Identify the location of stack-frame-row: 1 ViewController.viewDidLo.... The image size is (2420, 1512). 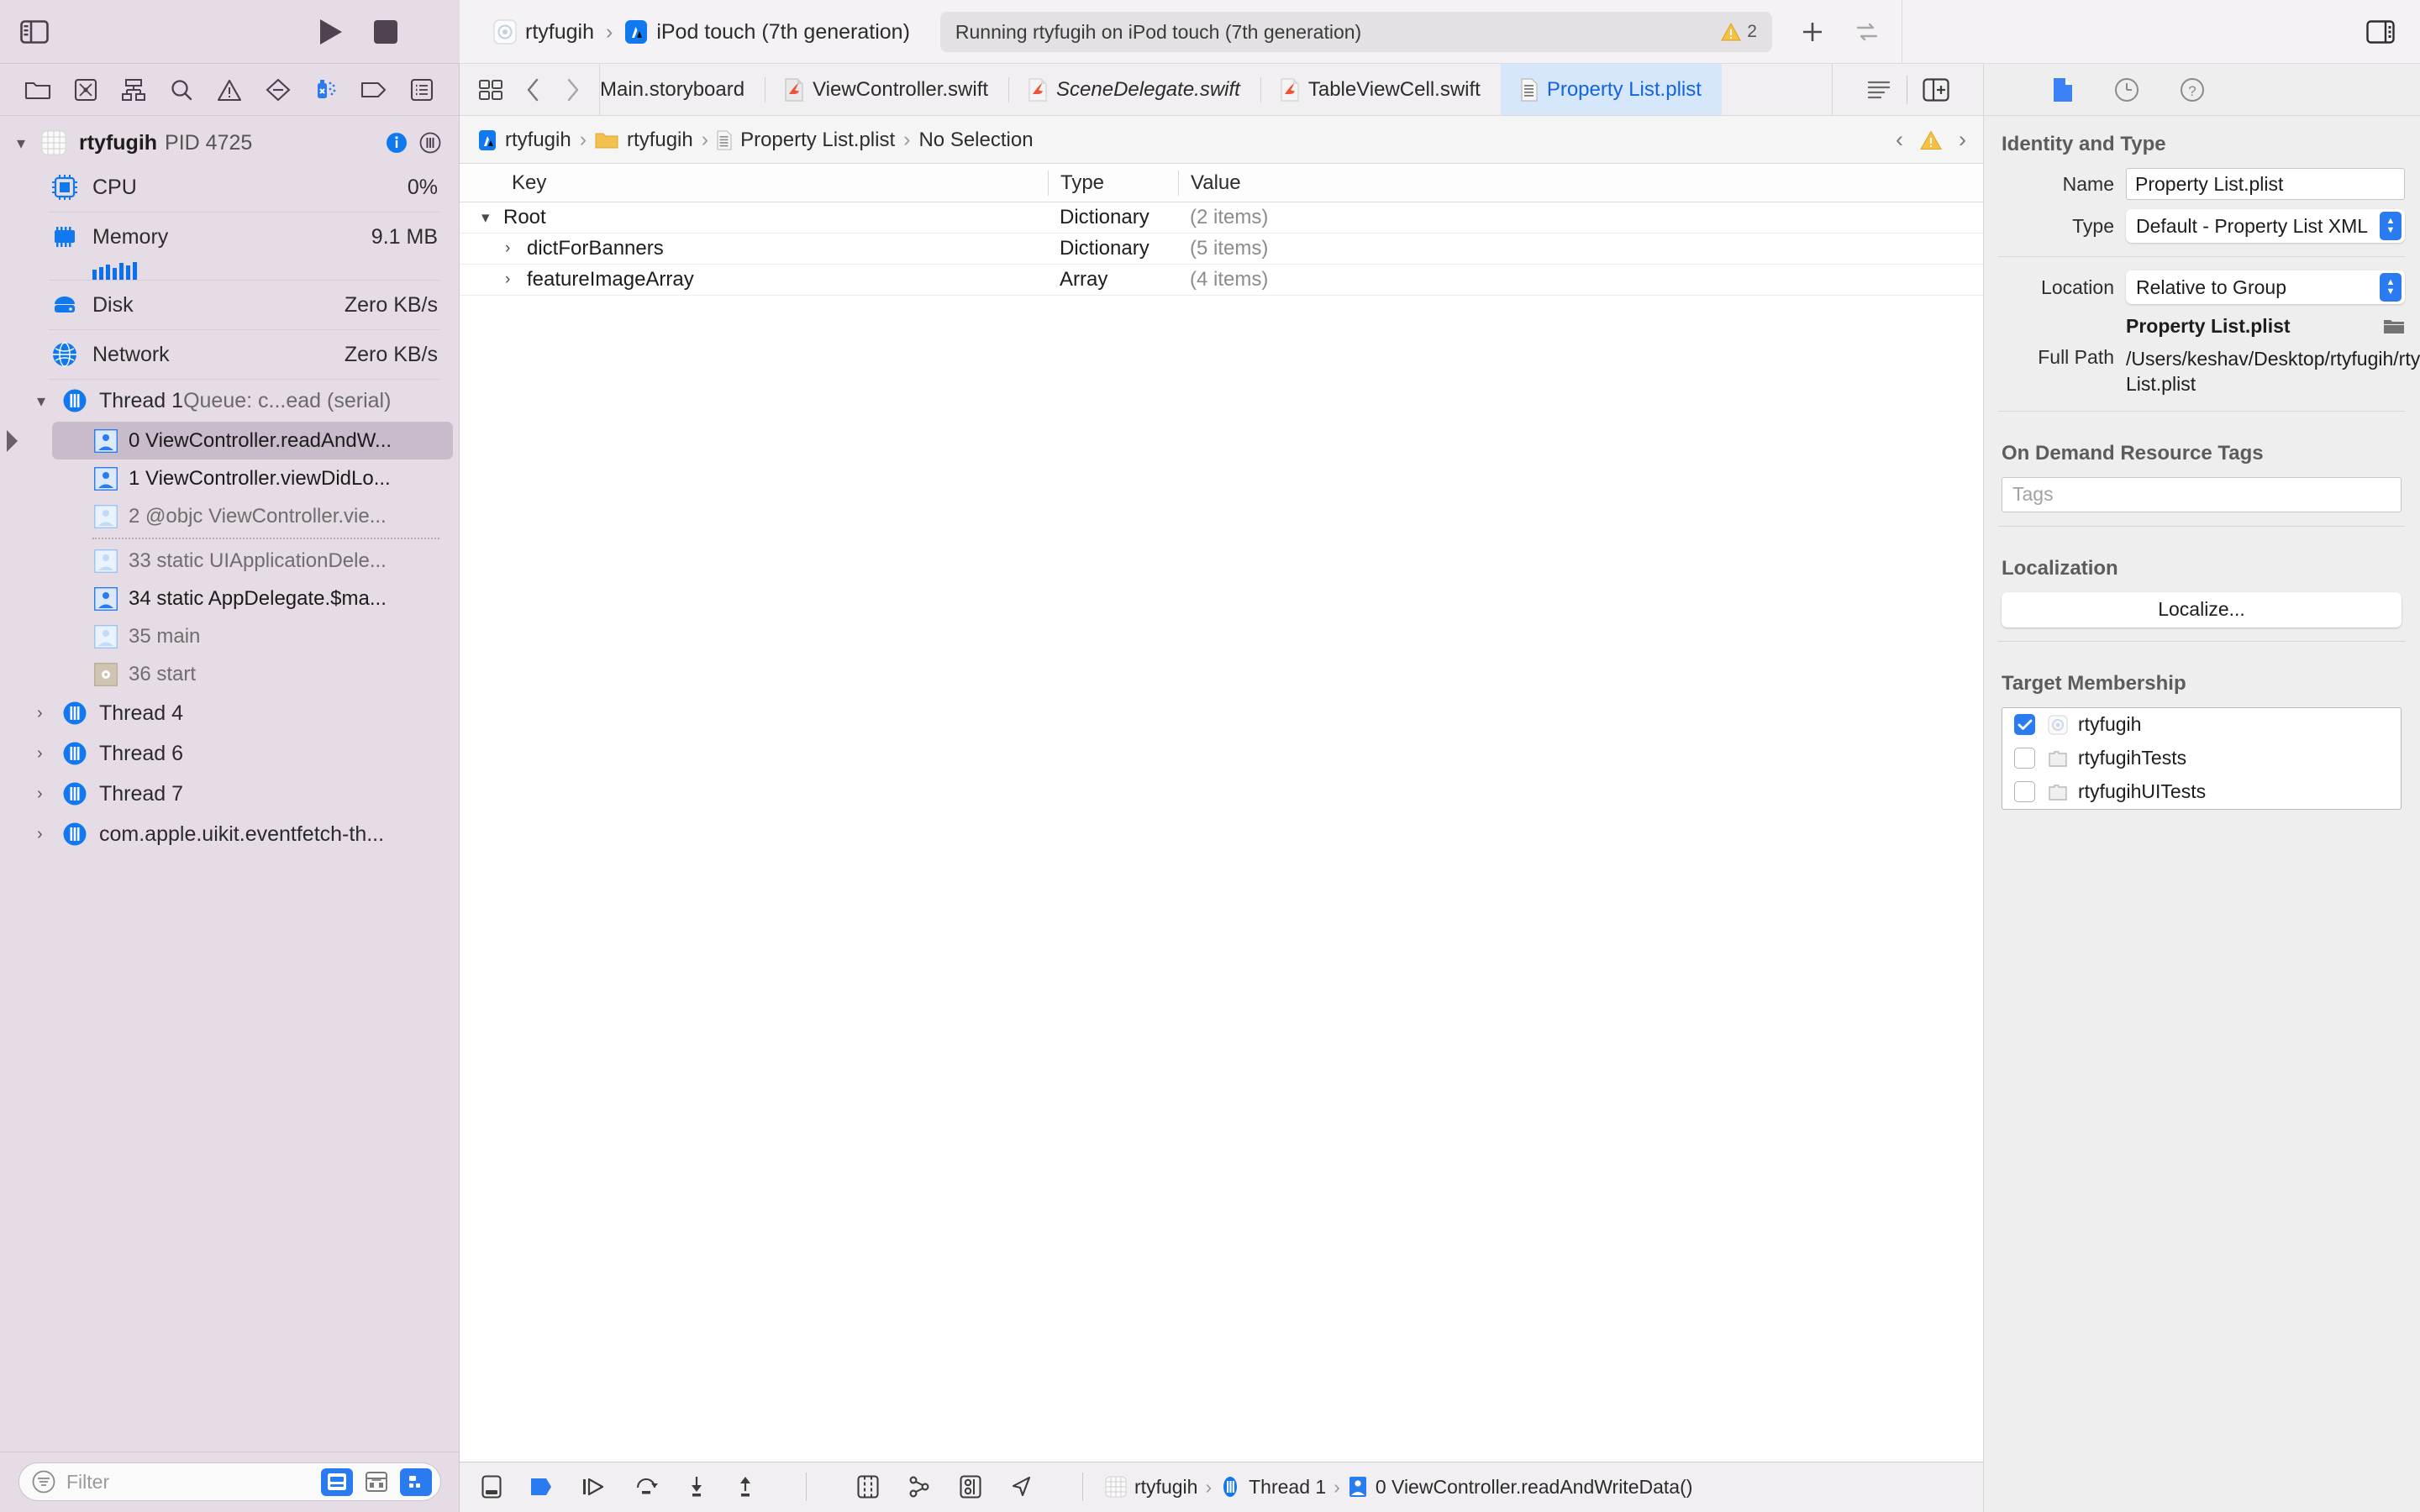
(230, 478).